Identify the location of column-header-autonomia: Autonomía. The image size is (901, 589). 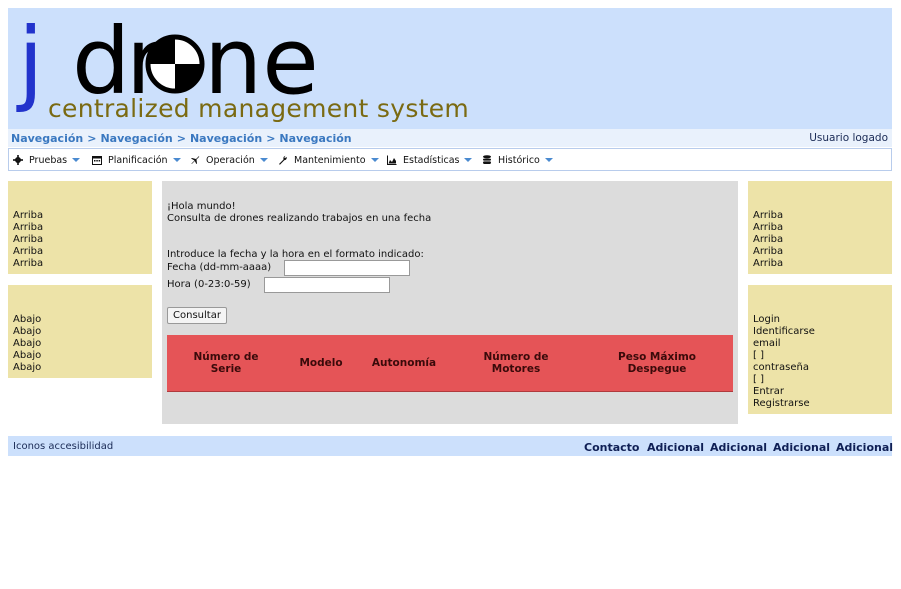
(404, 363).